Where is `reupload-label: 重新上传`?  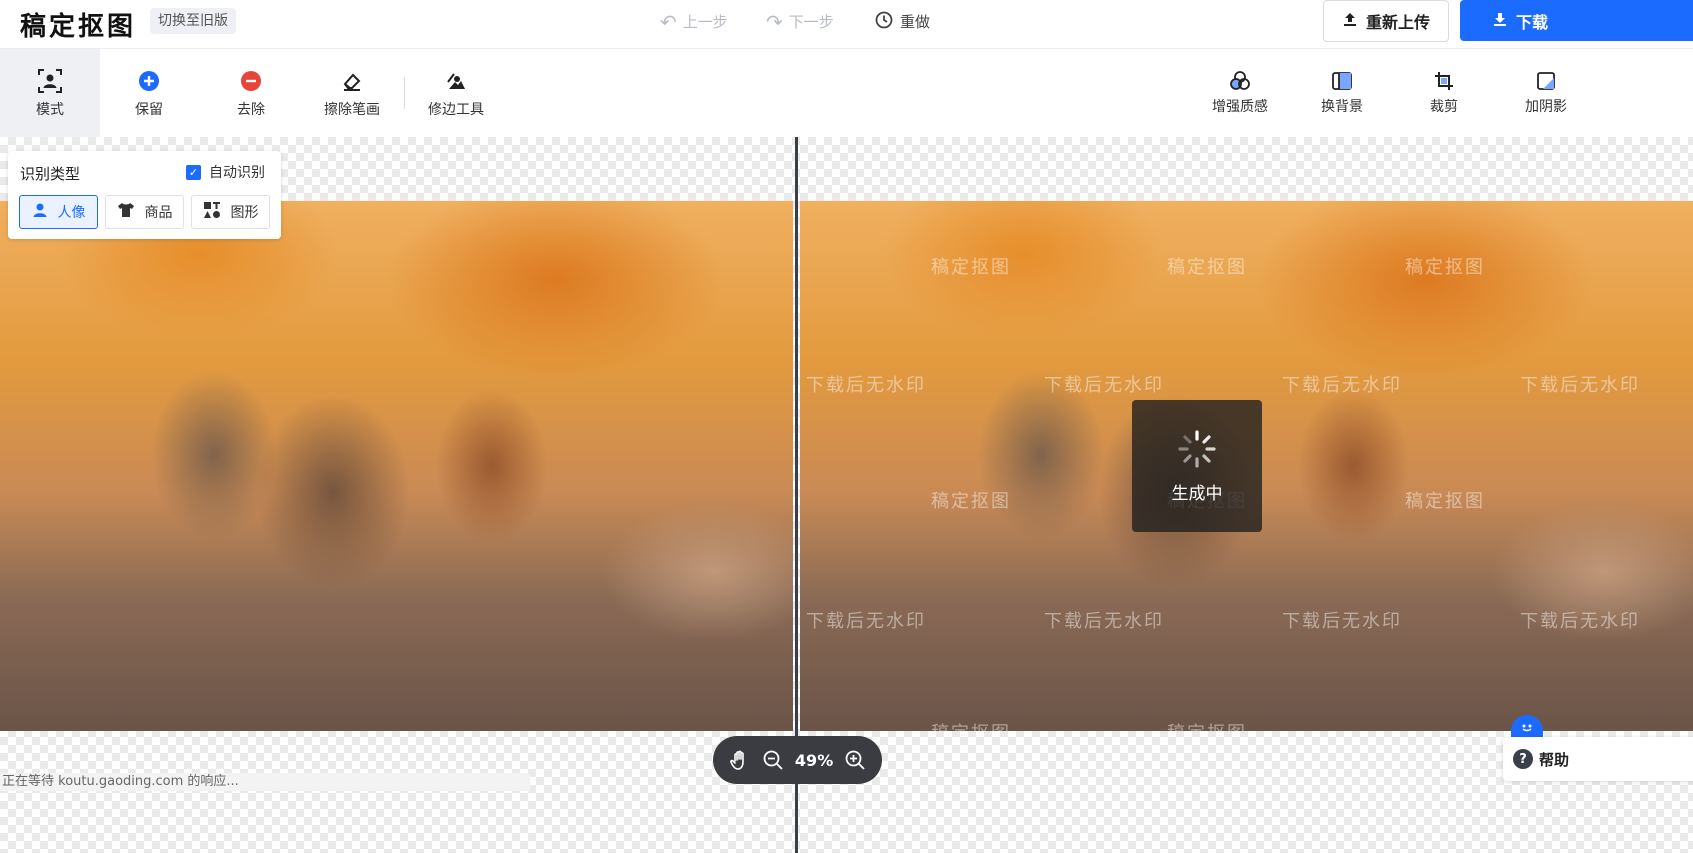
reupload-label: 重新上传 is located at coordinates (1397, 22).